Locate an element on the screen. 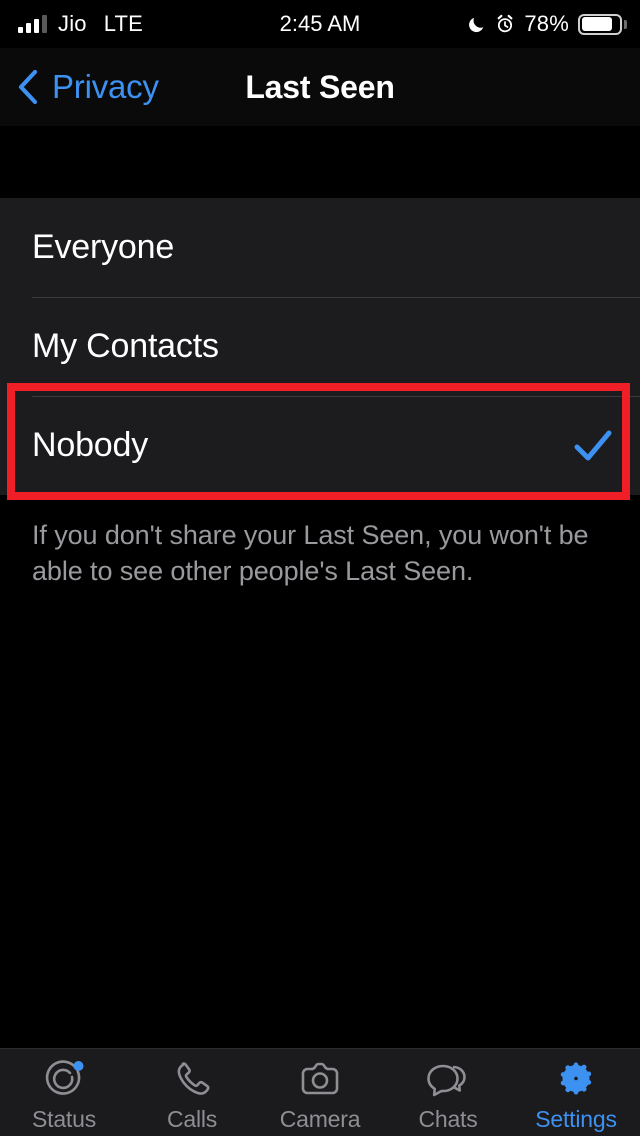 This screenshot has height=1136, width=640. chat-bubbles-icon is located at coordinates (446, 1080).